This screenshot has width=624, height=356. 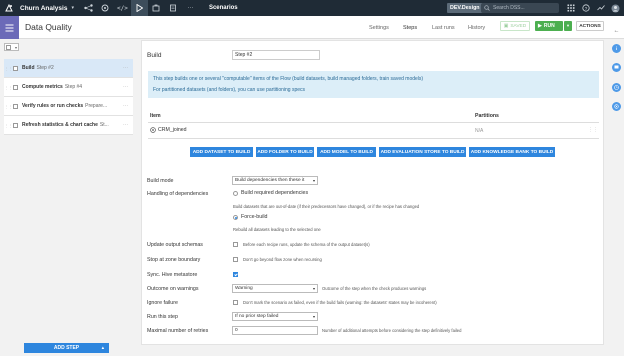 I want to click on run-button: ▶ RUN, so click(x=549, y=26).